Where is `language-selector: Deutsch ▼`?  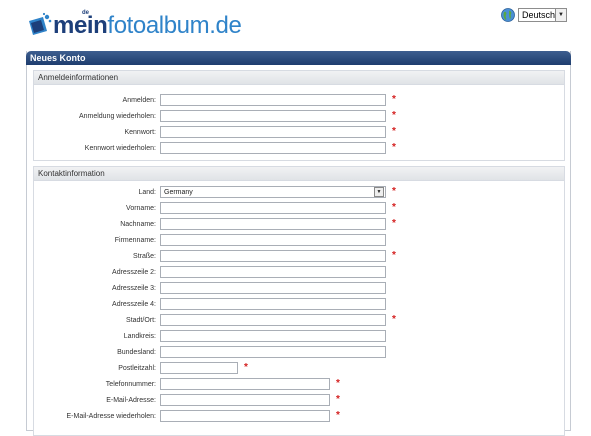
language-selector: Deutsch ▼ is located at coordinates (534, 15).